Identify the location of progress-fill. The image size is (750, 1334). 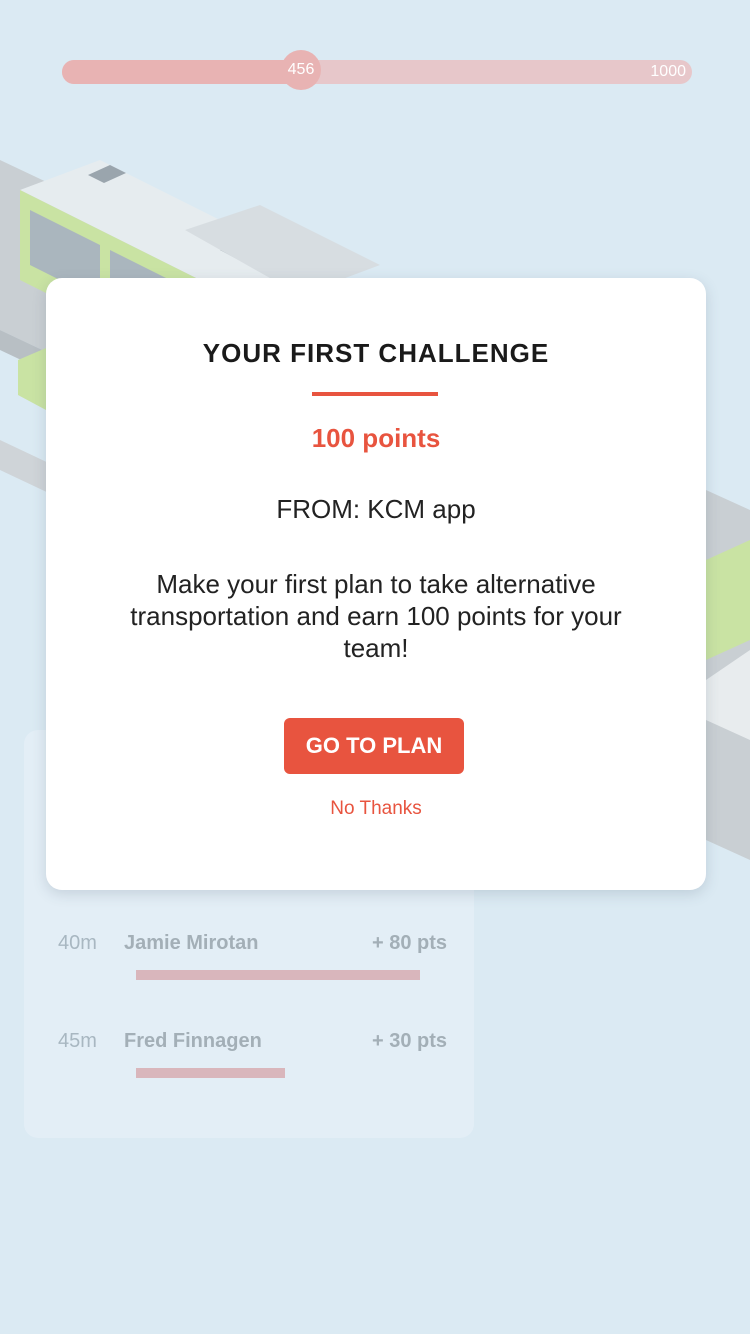
(181, 72).